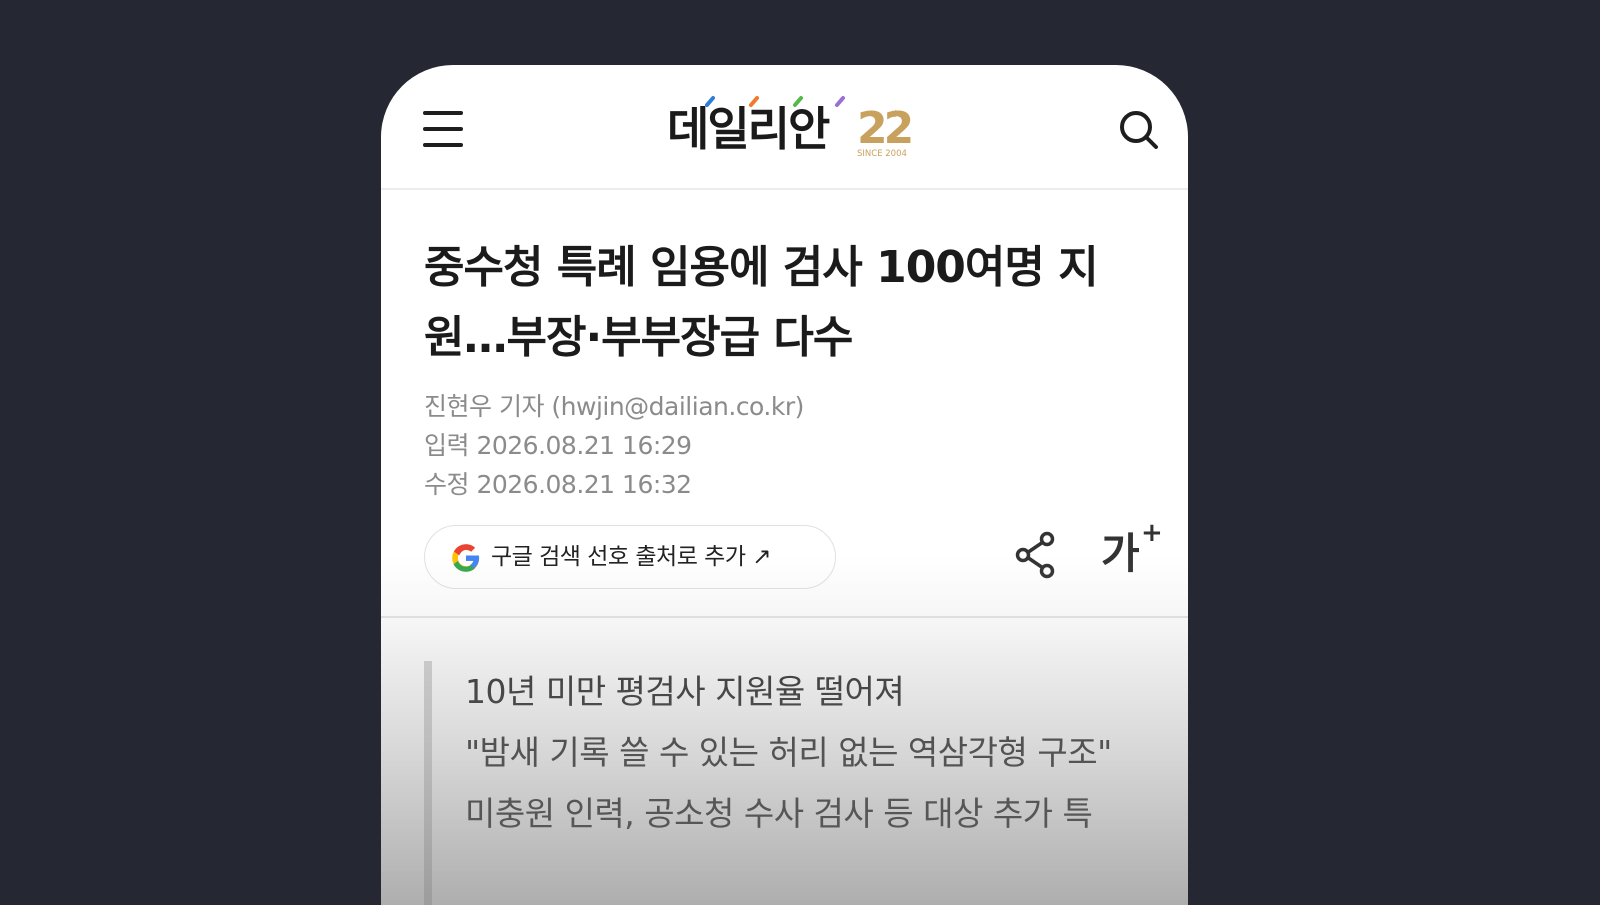  Describe the element at coordinates (895, 115) in the screenshot. I see `svg-text: th` at that location.